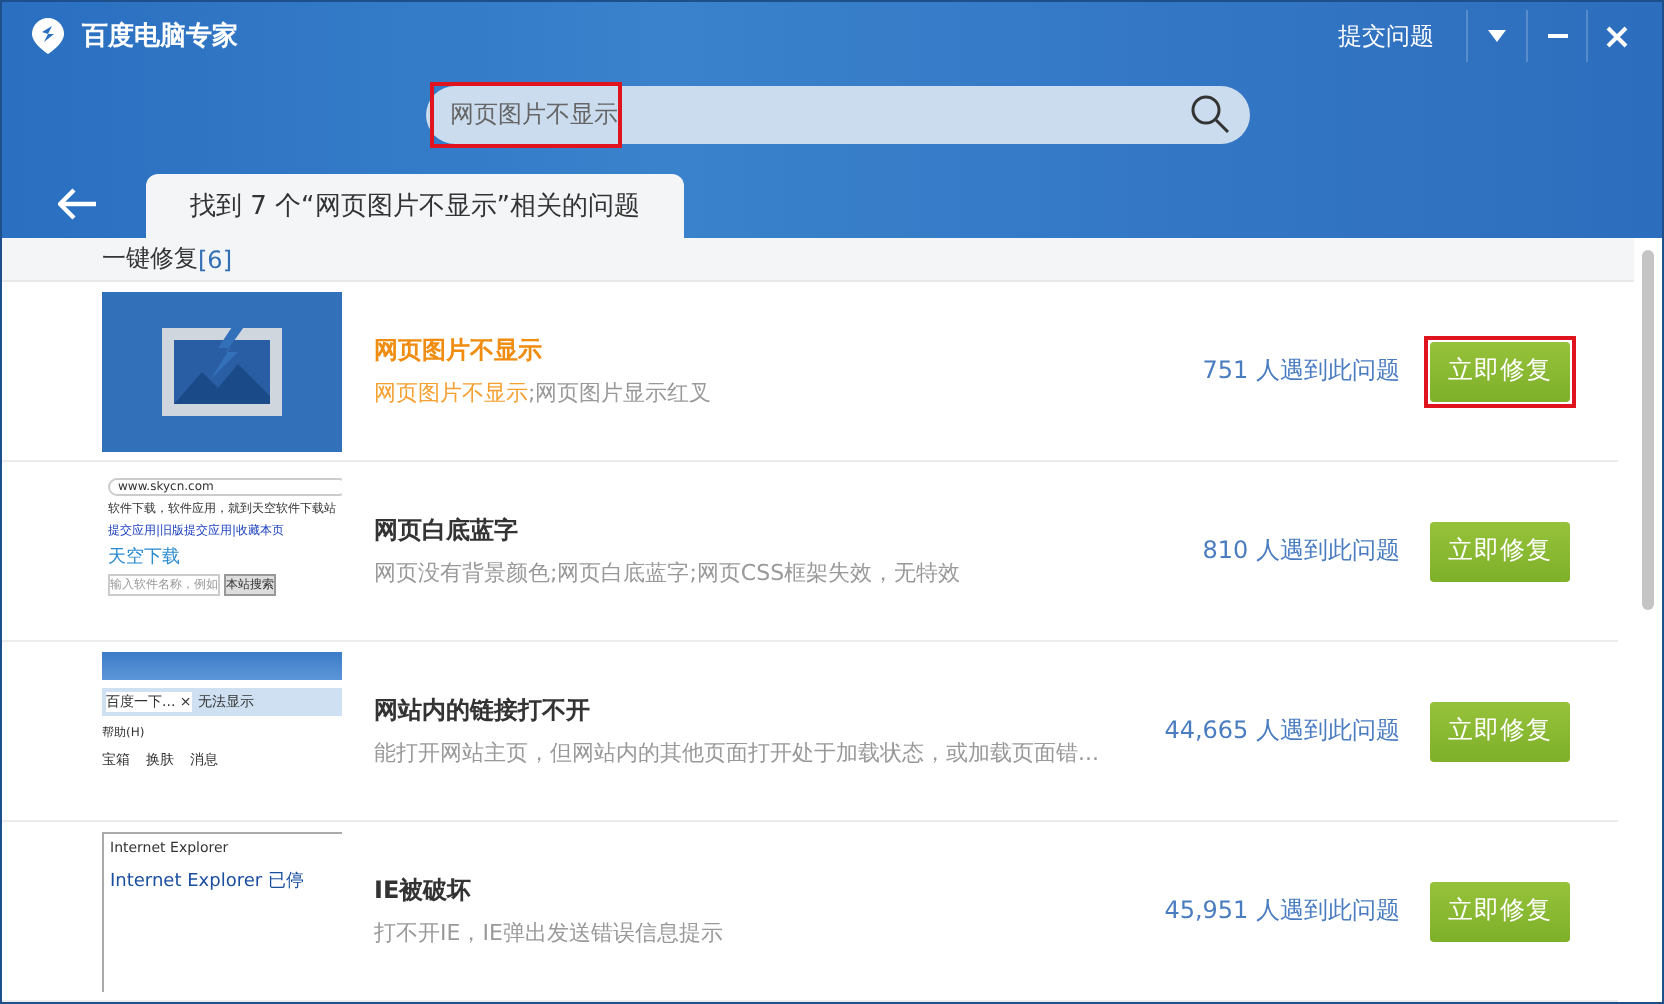 Image resolution: width=1664 pixels, height=1004 pixels. What do you see at coordinates (1282, 731) in the screenshot?
I see `affected-count: 44,665 人遇到此问题` at bounding box center [1282, 731].